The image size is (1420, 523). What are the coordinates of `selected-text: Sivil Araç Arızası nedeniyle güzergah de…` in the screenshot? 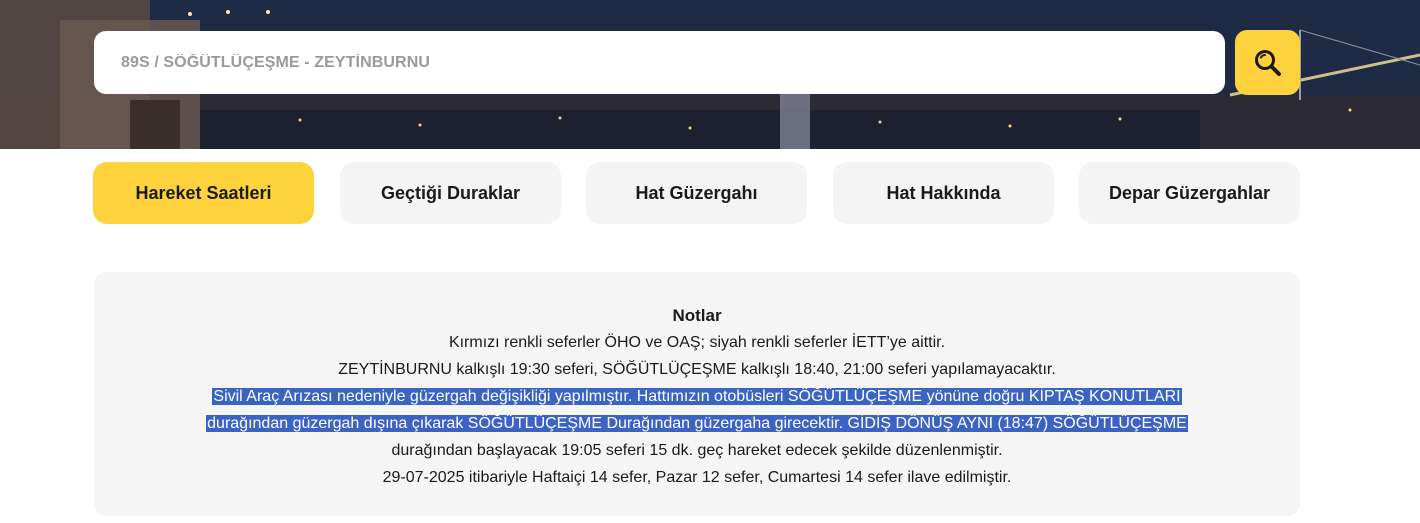 It's located at (697, 396).